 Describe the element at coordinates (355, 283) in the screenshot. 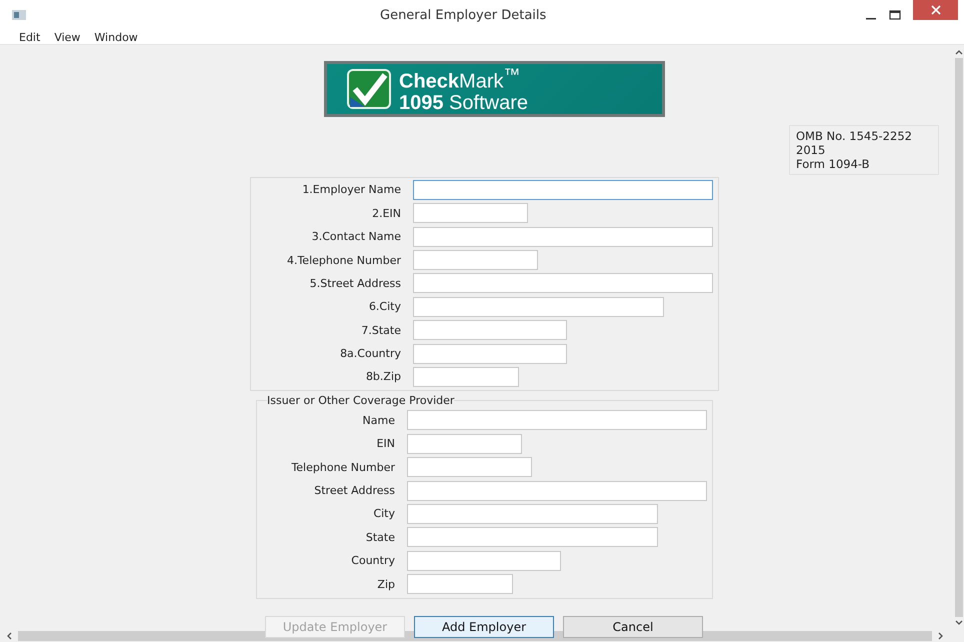

I see `field-label: 5.Street Address` at that location.